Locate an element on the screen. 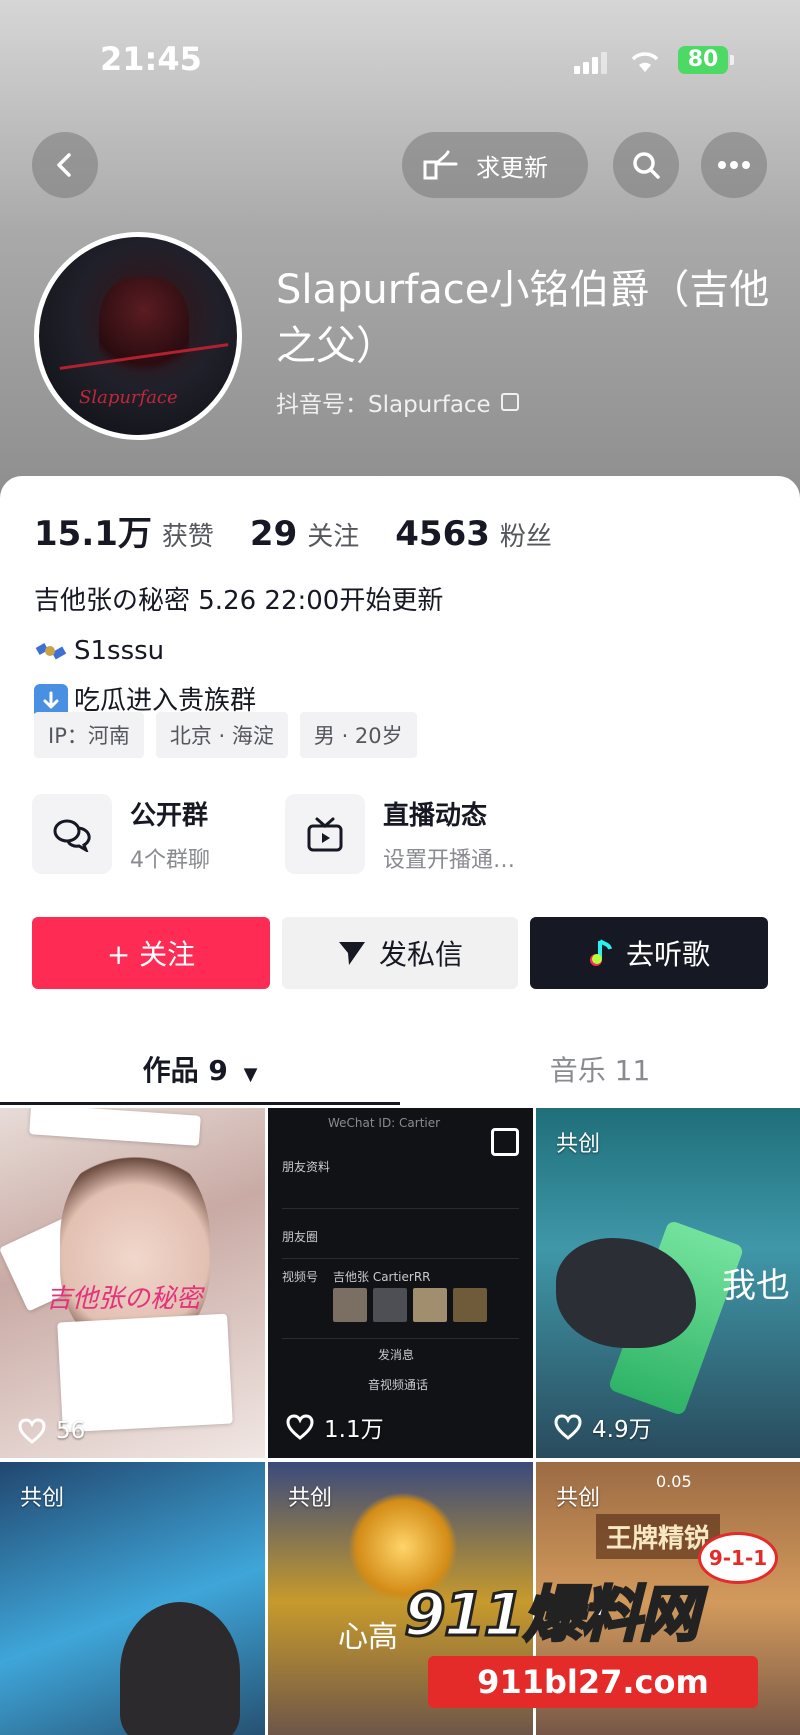  cellular-signal-icon is located at coordinates (591, 63).